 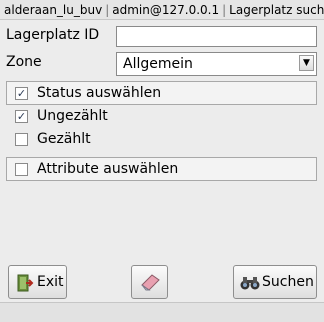 What do you see at coordinates (306, 63) in the screenshot?
I see `chevron-down-icon: ▼` at bounding box center [306, 63].